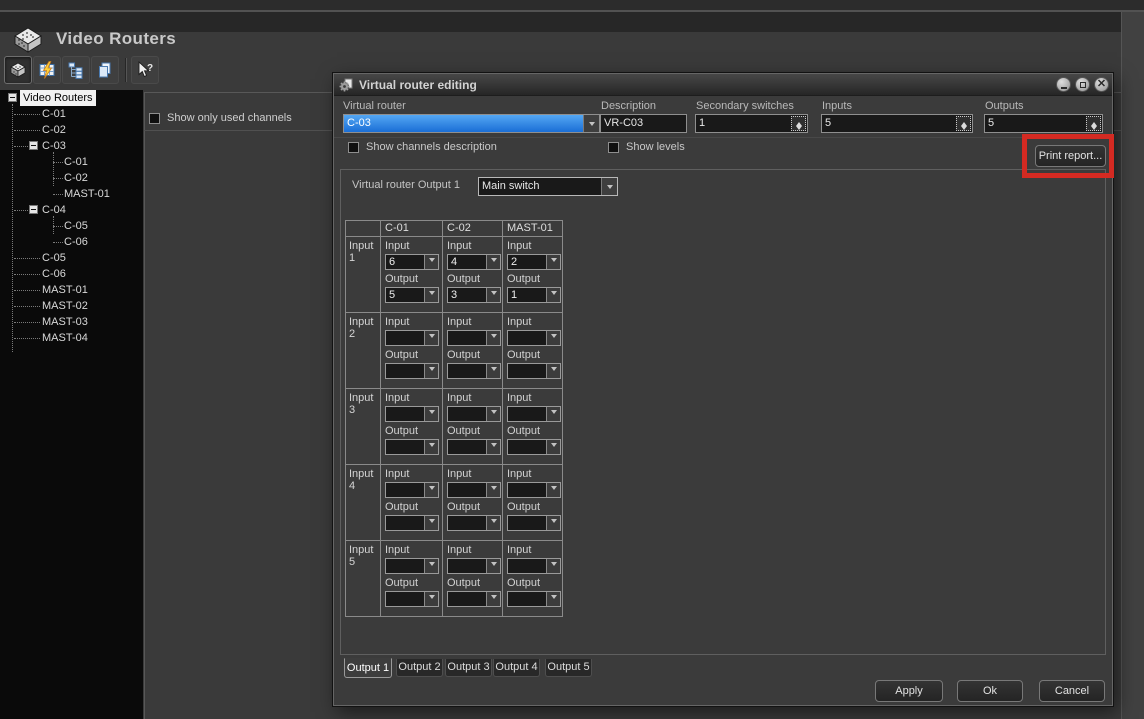 The width and height of the screenshot is (1144, 719). Describe the element at coordinates (751, 123) in the screenshot. I see `secondary-switches-stepper: 1` at that location.